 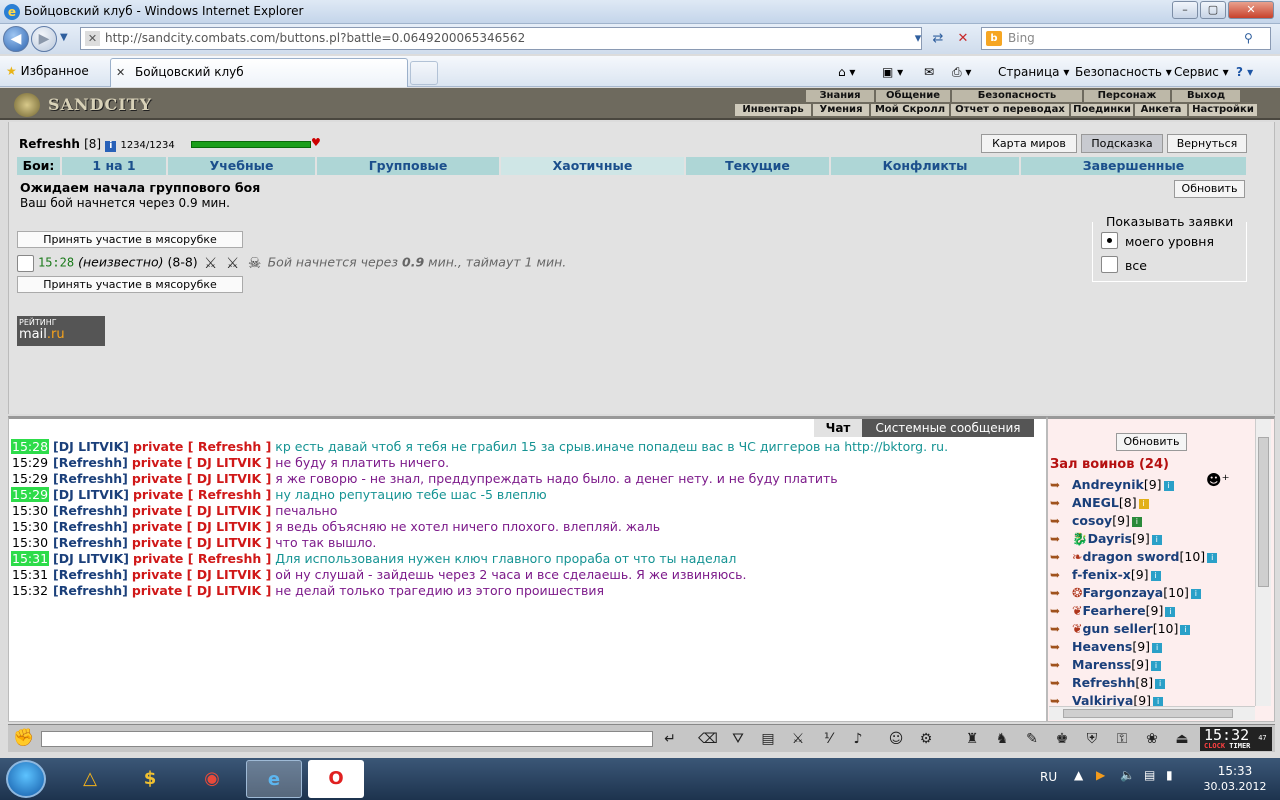 What do you see at coordinates (1218, 480) in the screenshot?
I see `add-friend-icon: ☻⁺` at bounding box center [1218, 480].